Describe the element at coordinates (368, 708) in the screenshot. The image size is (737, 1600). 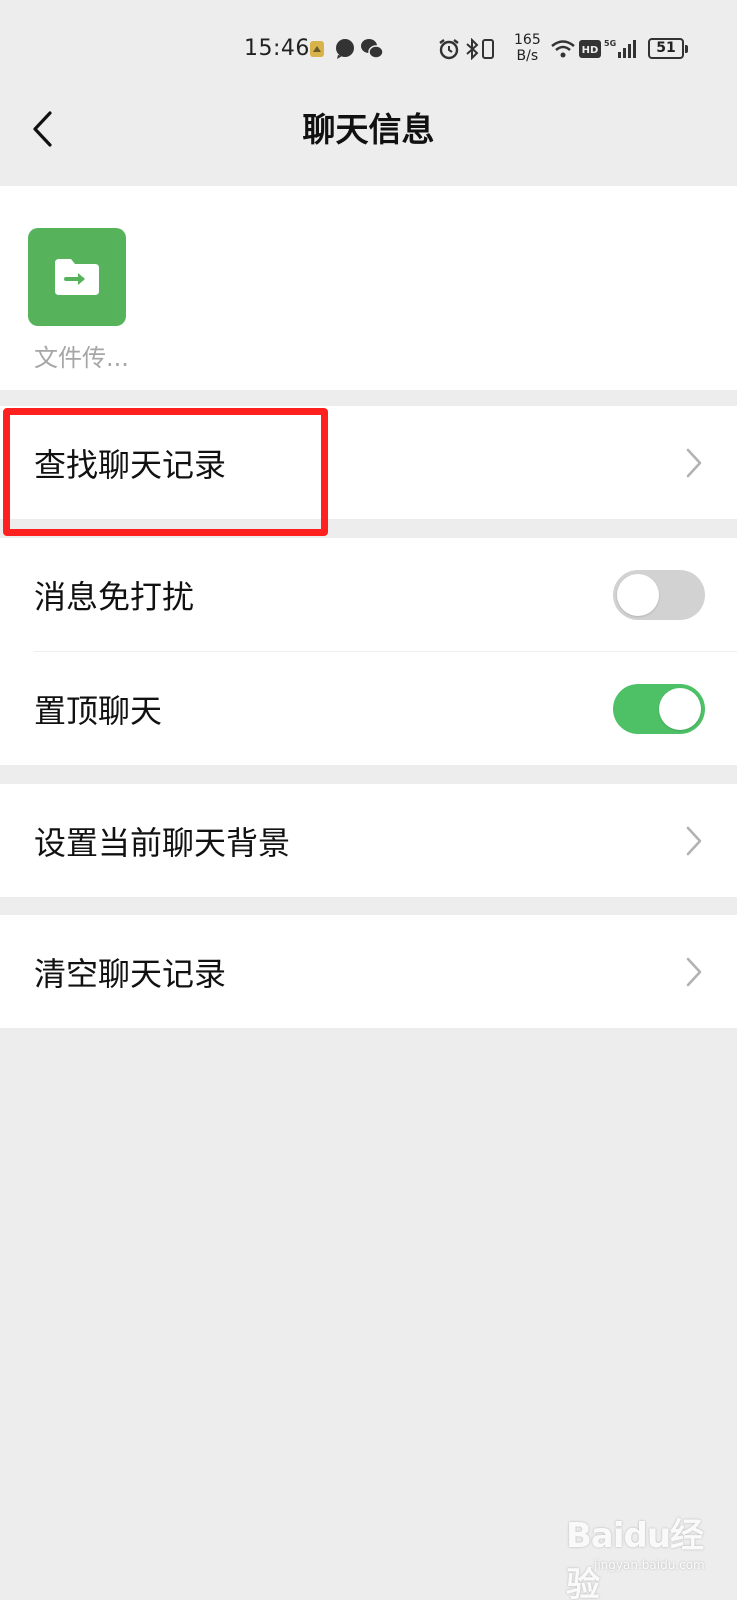
I see `pin-row: 置顶聊天` at that location.